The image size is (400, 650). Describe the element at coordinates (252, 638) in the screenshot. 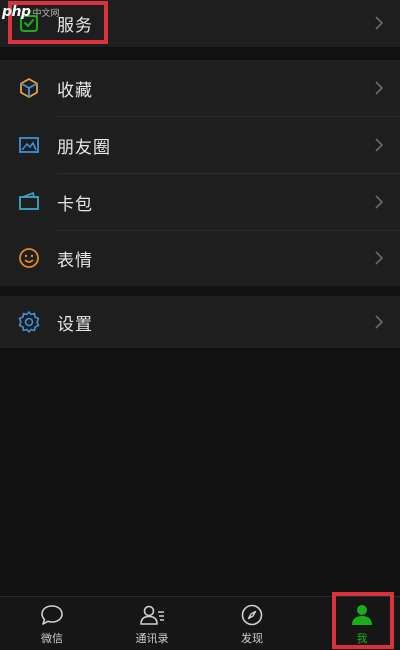

I see `tab-label: 发现` at that location.